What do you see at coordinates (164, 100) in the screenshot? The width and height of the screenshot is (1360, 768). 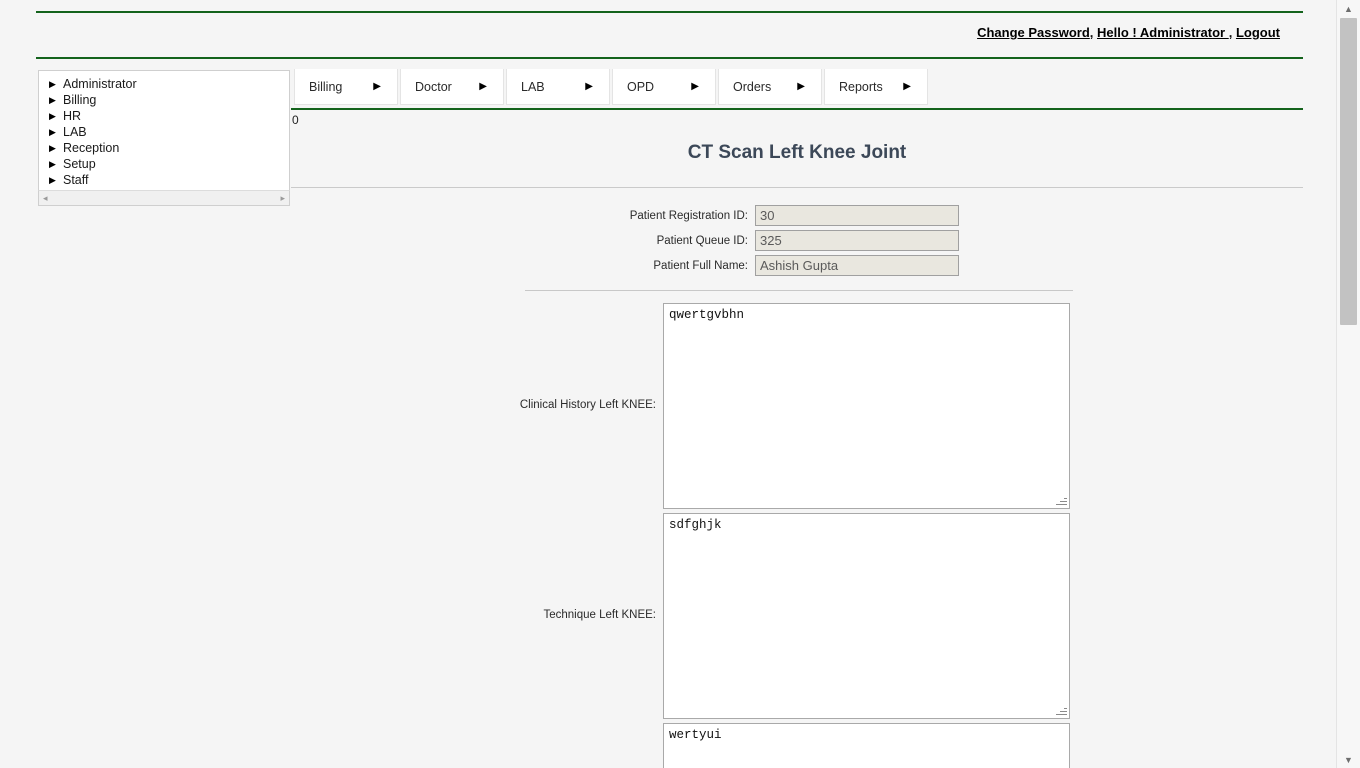 I see `sidebar-item-billing: ▶ Billing` at bounding box center [164, 100].